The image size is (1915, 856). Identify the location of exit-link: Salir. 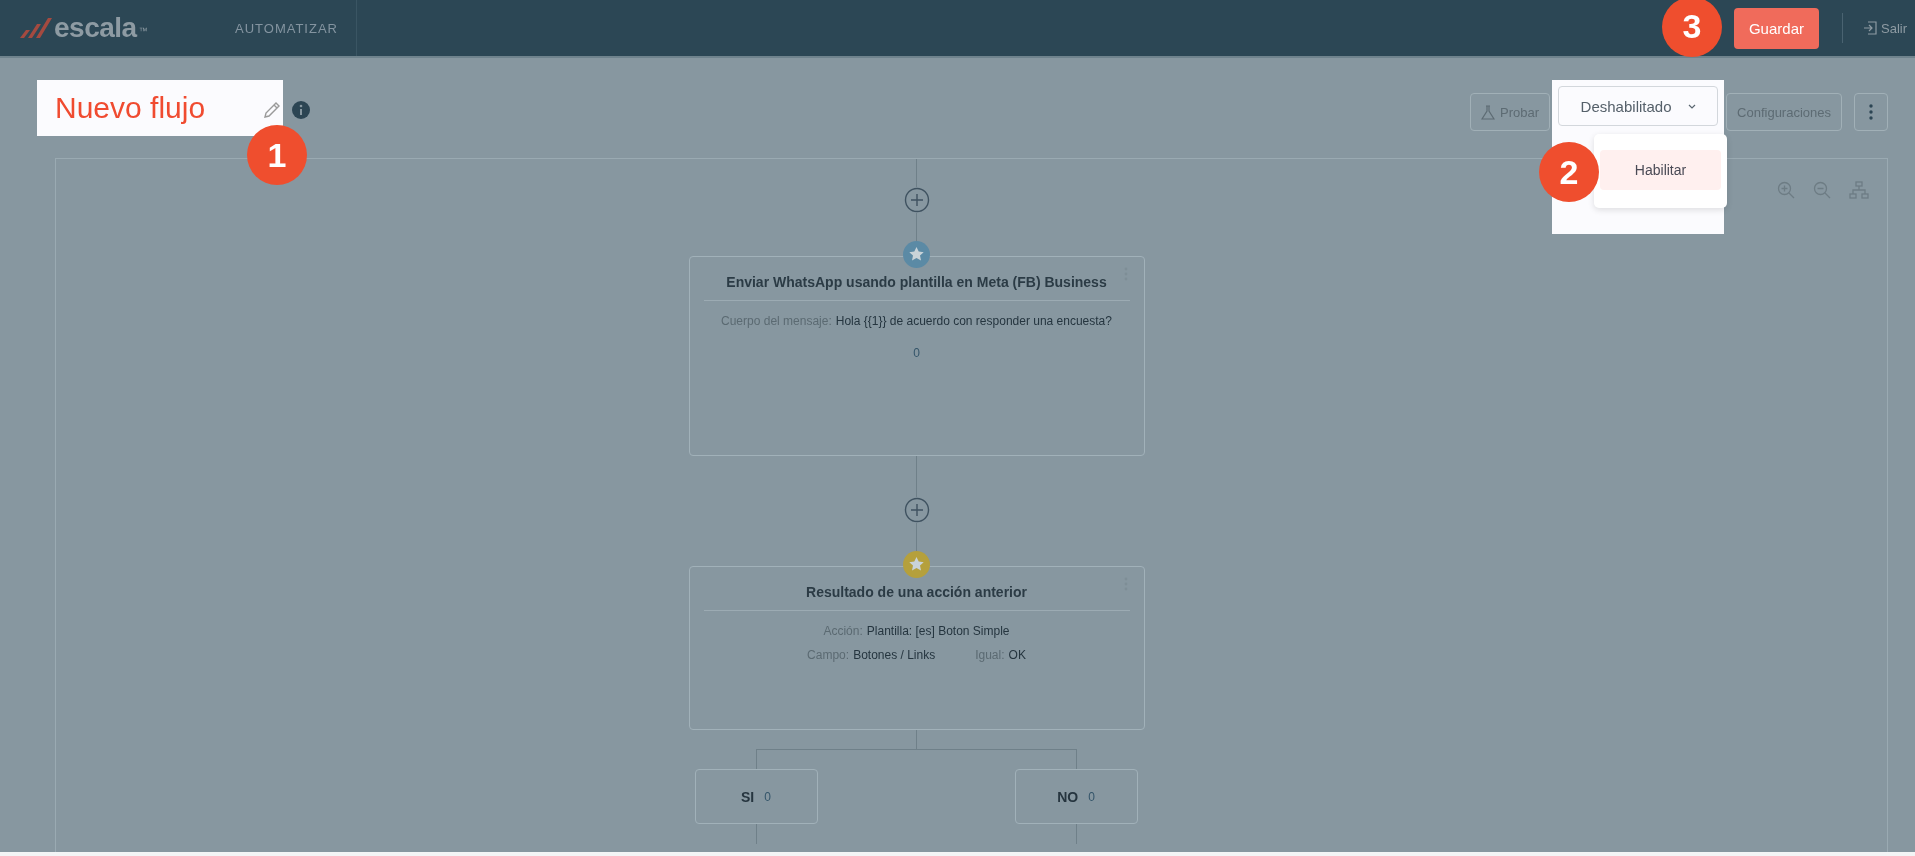
(1885, 28).